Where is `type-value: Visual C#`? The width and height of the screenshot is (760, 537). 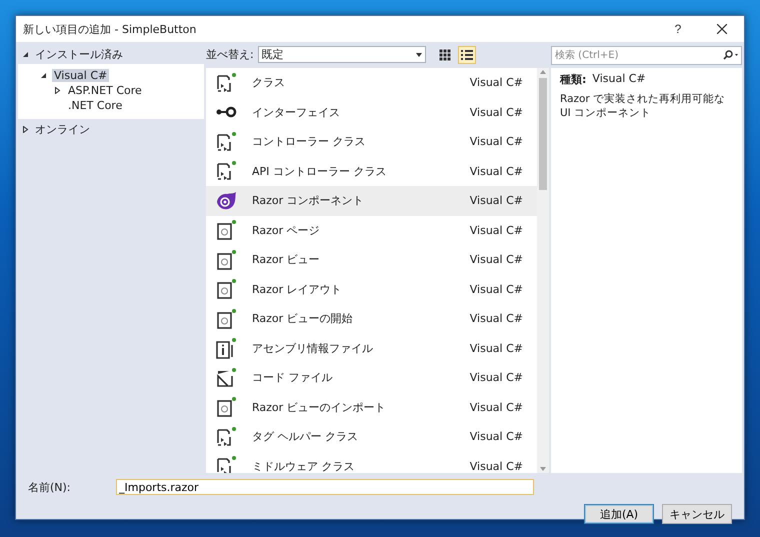 type-value: Visual C# is located at coordinates (619, 79).